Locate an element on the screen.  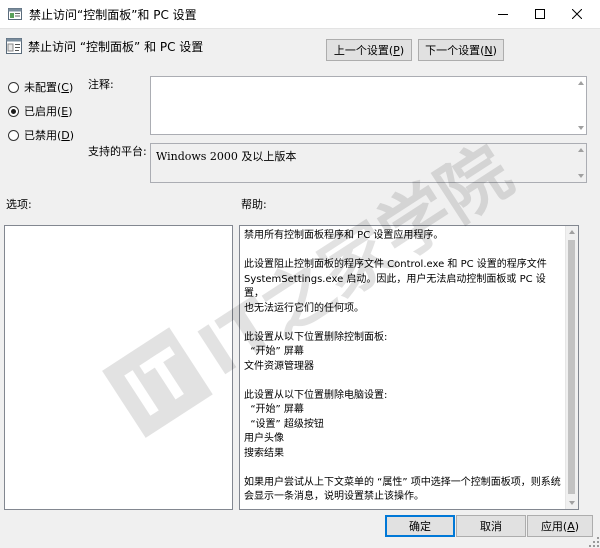
help-line: 此设置从以下位置删除控制面板: is located at coordinates (316, 337).